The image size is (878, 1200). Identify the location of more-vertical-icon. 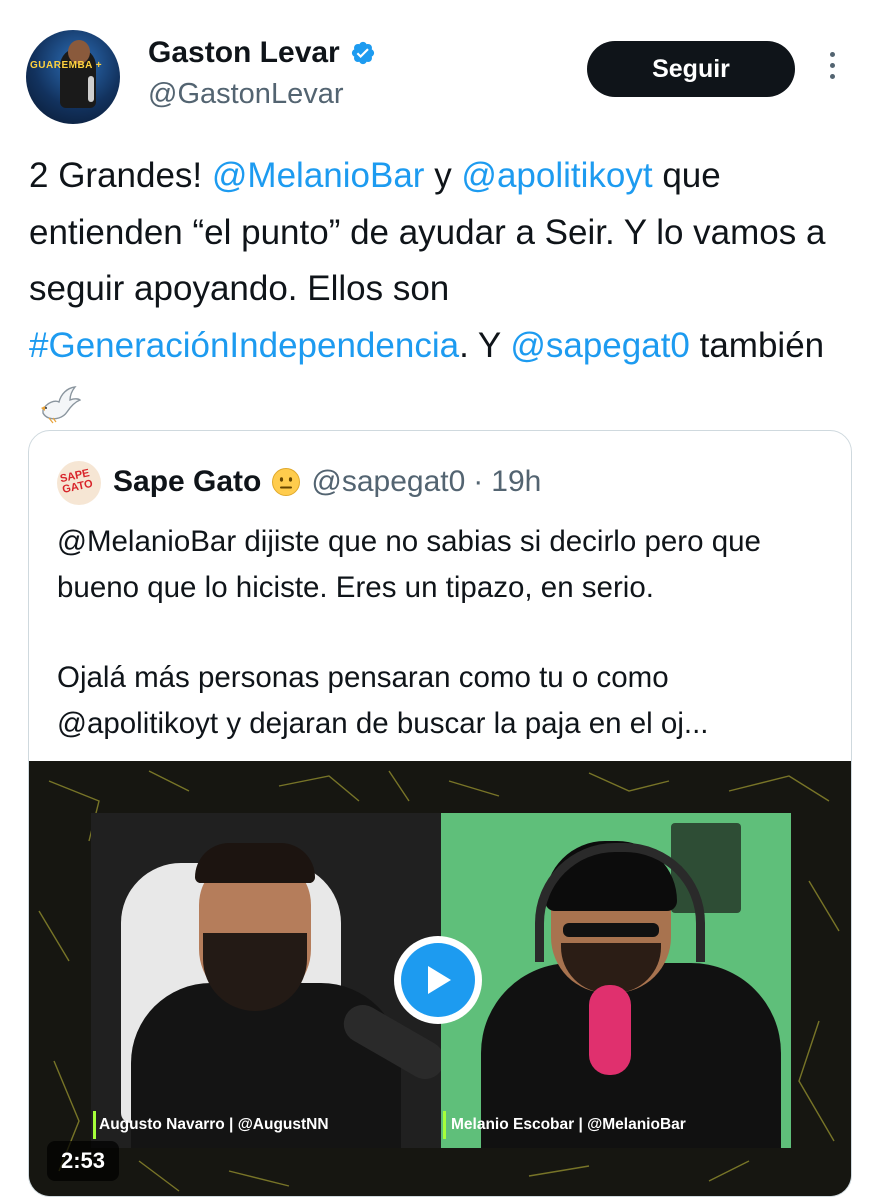
(832, 69).